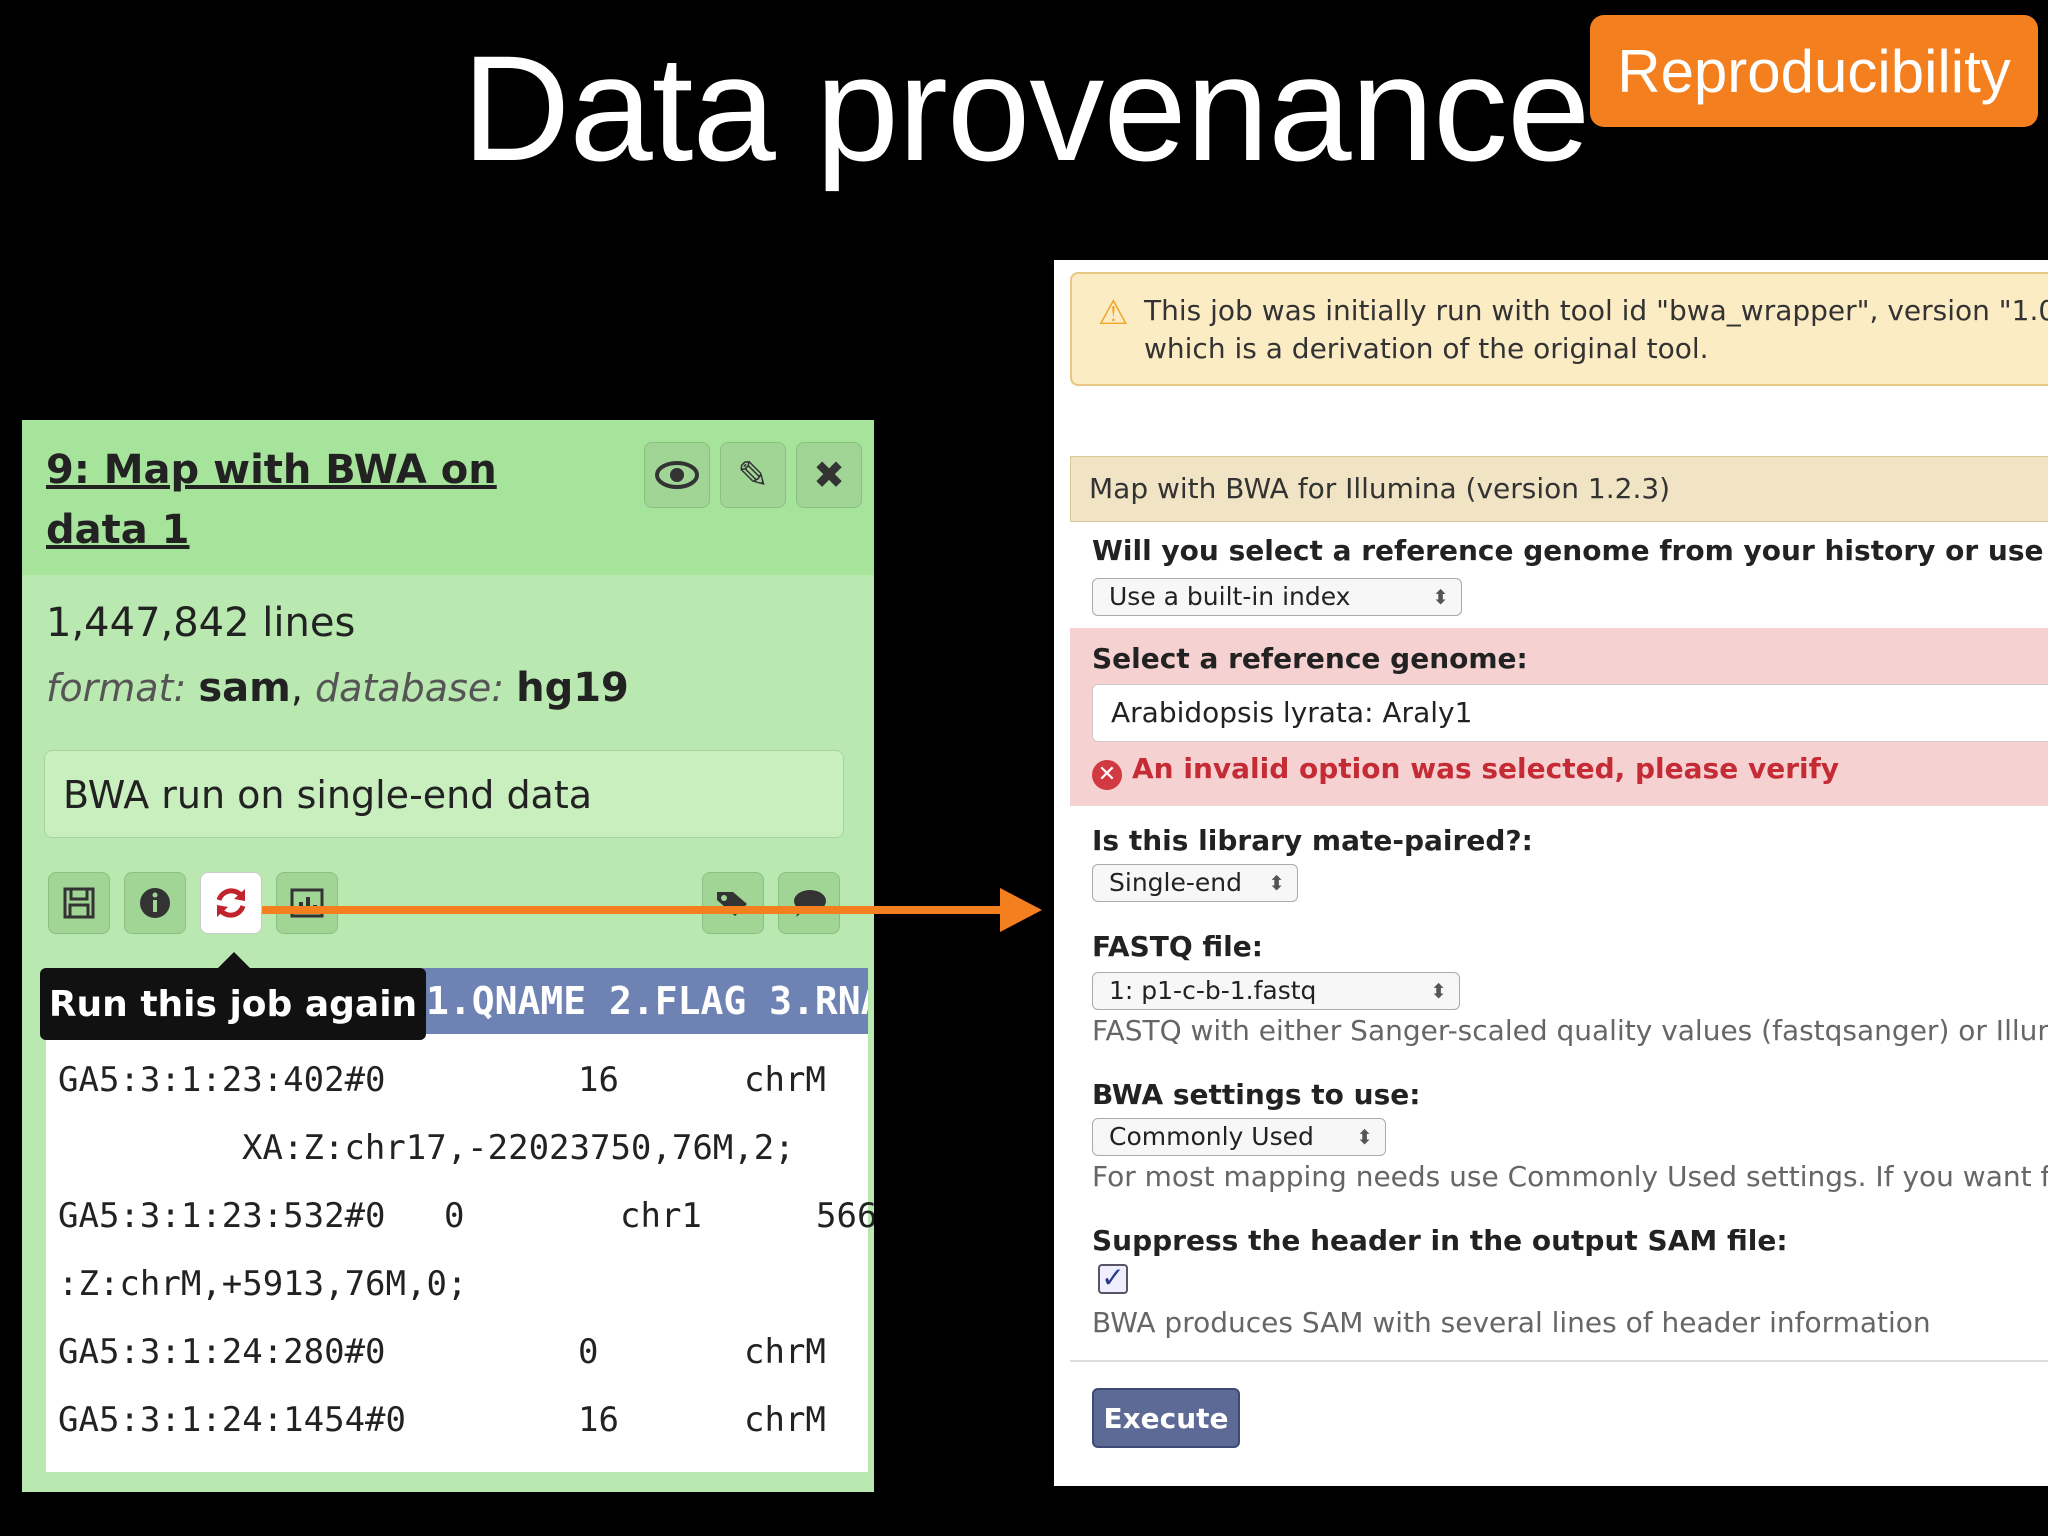 This screenshot has height=1536, width=2048. Describe the element at coordinates (1310, 658) in the screenshot. I see `reference-genome-label: Select a reference genome:` at that location.